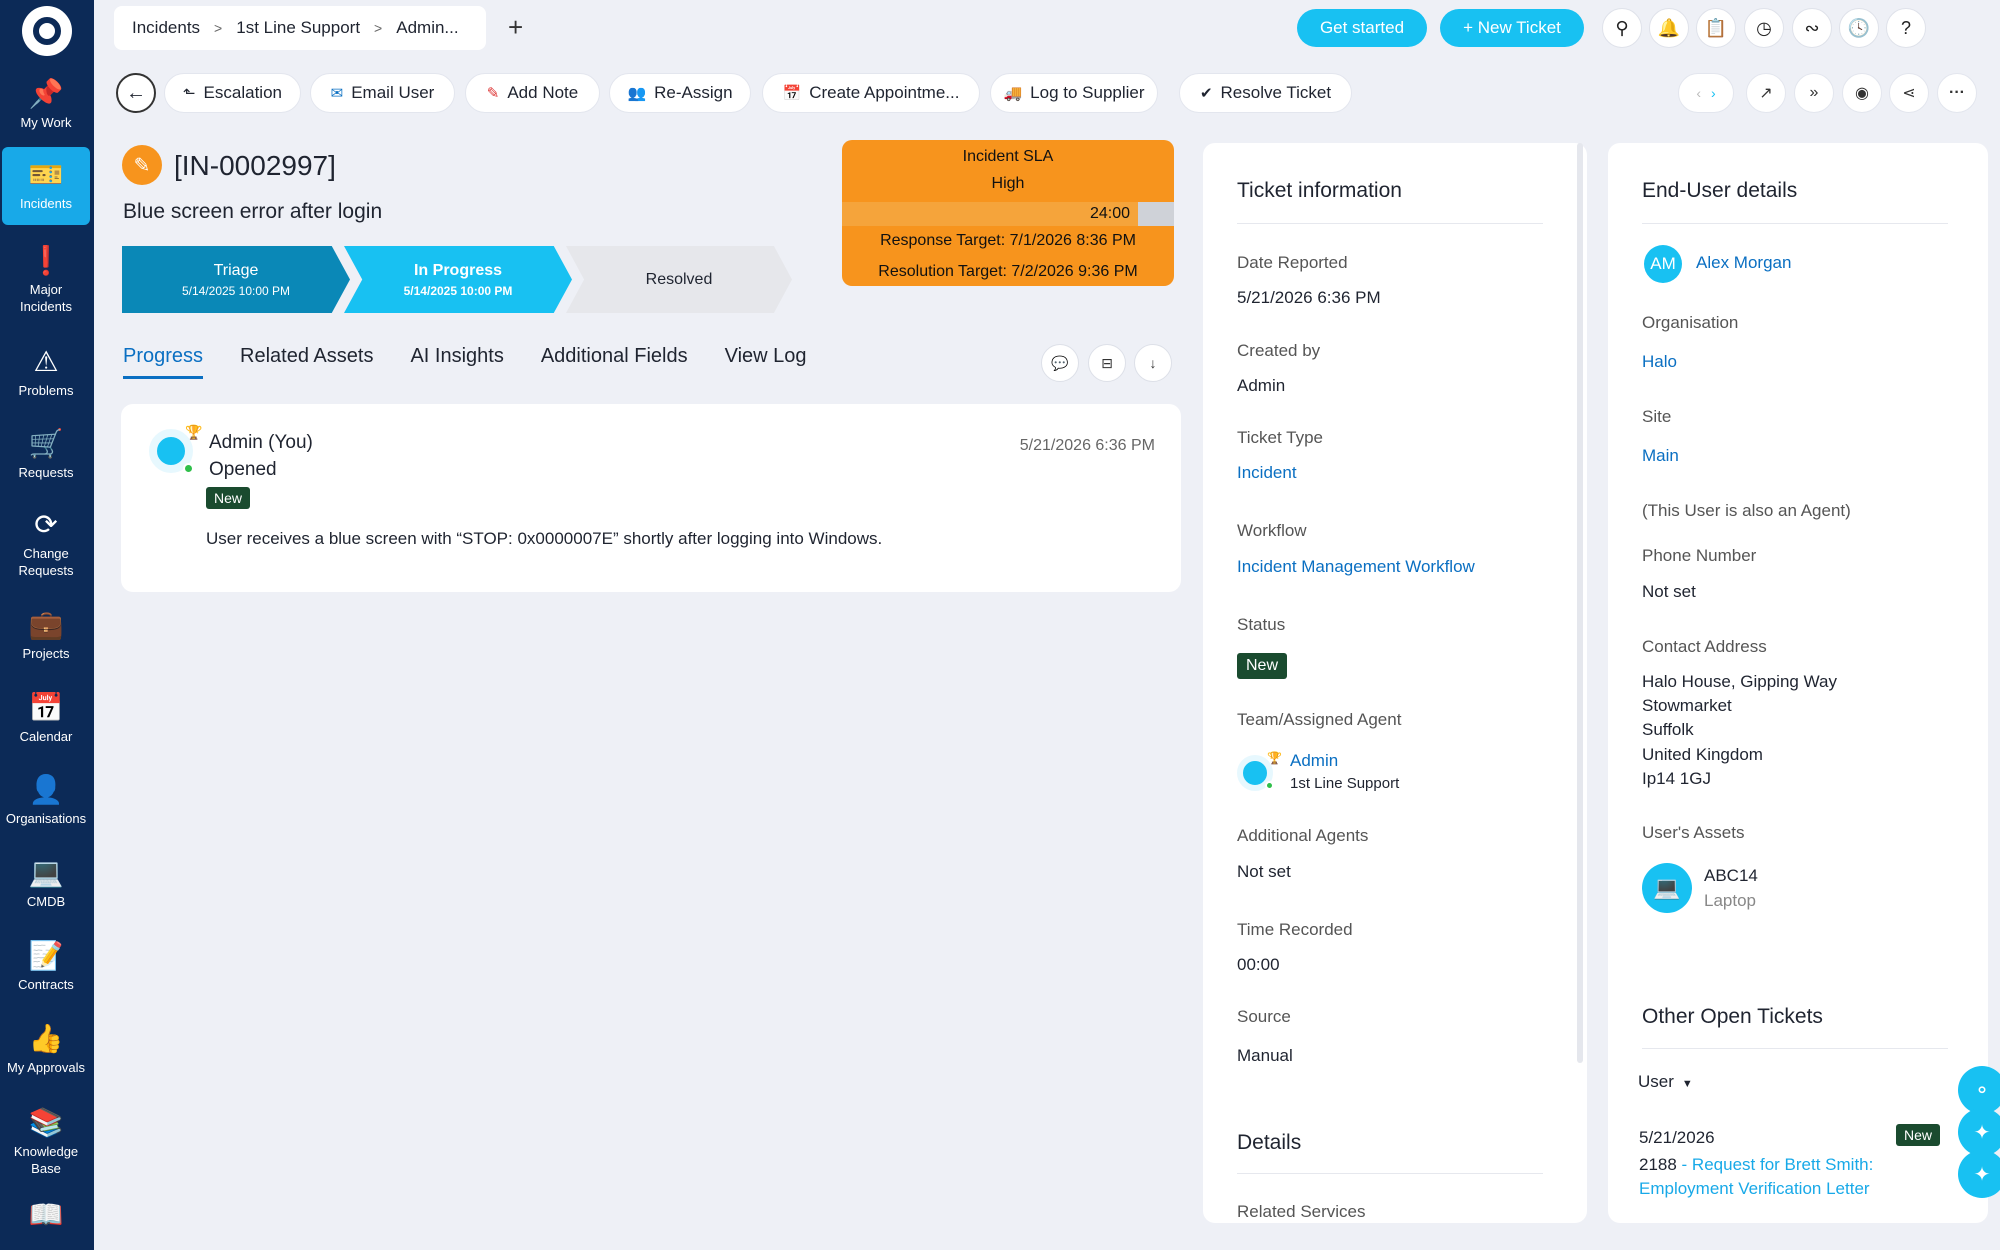 The image size is (2000, 1250). What do you see at coordinates (46, 455) in the screenshot?
I see `sidebar-item-requests: 🛒 Requests` at bounding box center [46, 455].